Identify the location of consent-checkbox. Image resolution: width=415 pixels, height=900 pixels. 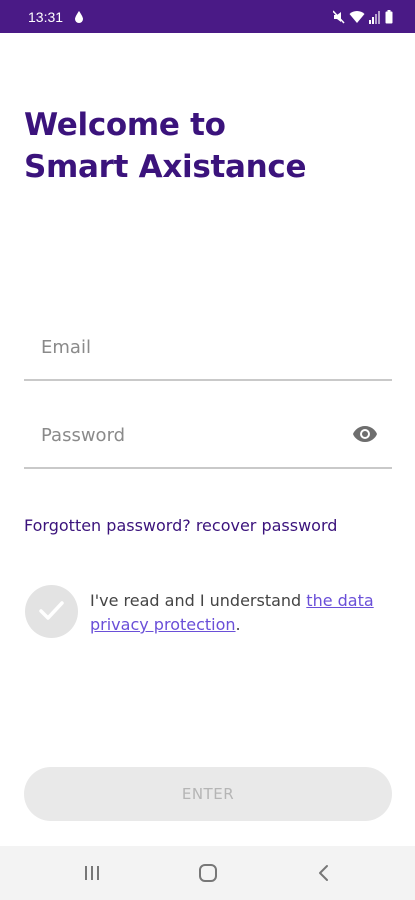
(51, 611).